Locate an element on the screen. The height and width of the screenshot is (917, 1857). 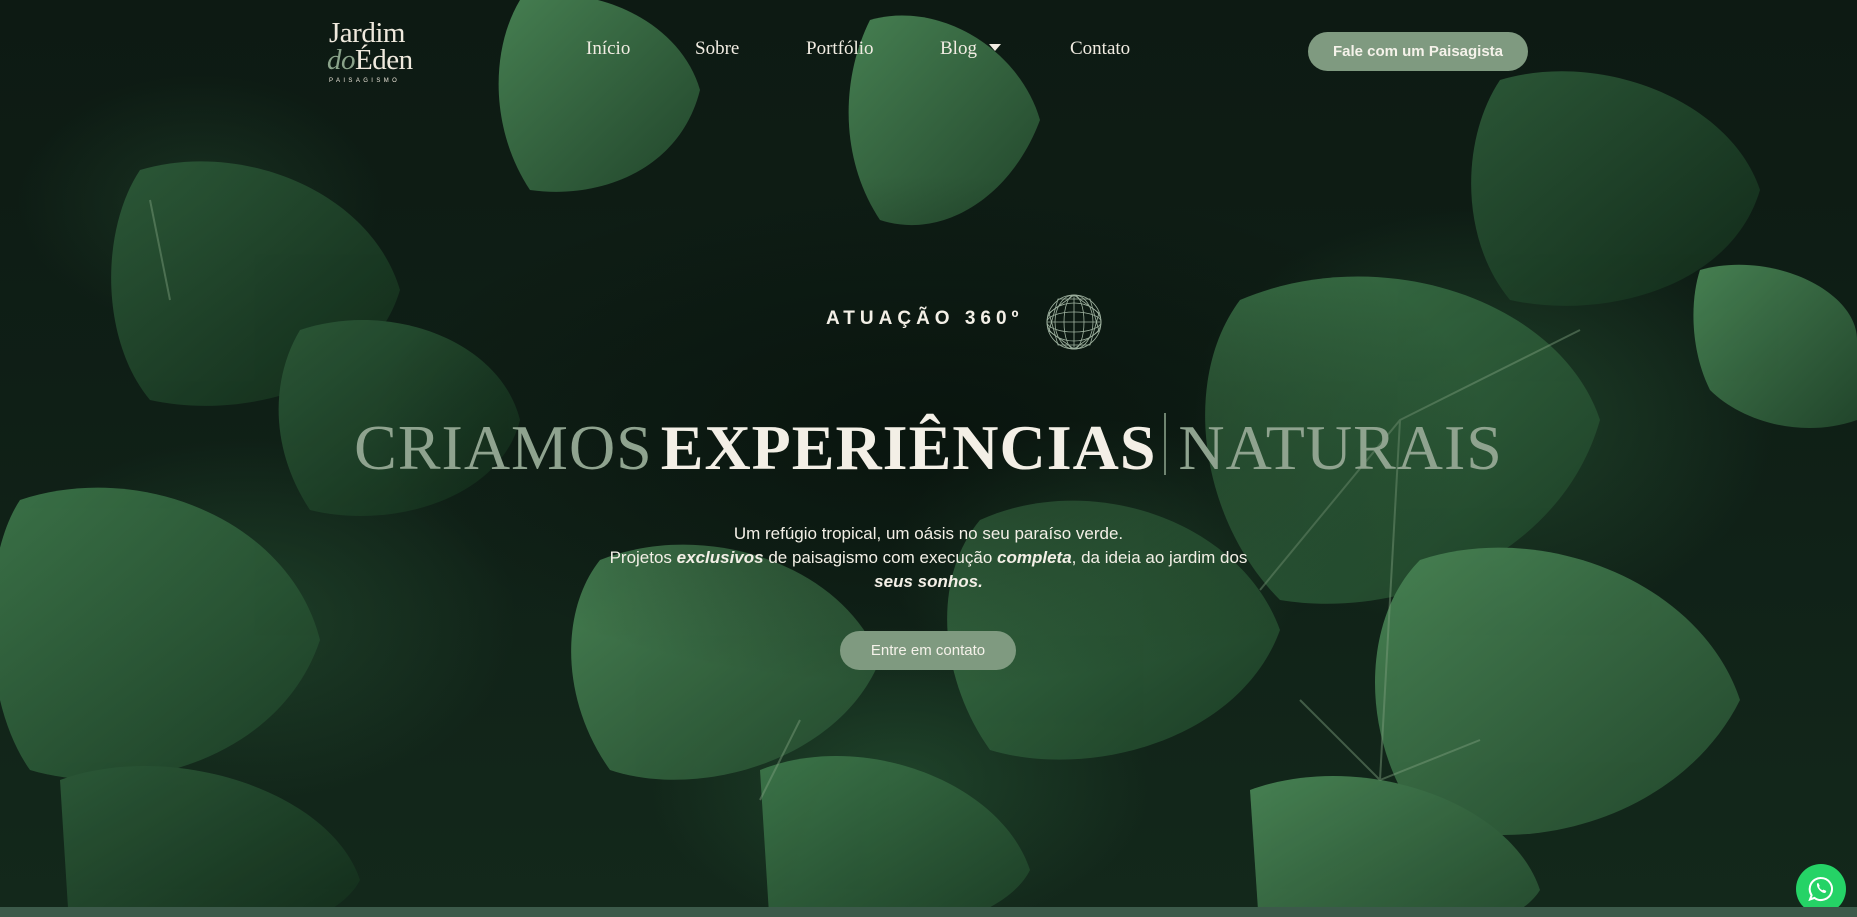
headline-divider is located at coordinates (1165, 444).